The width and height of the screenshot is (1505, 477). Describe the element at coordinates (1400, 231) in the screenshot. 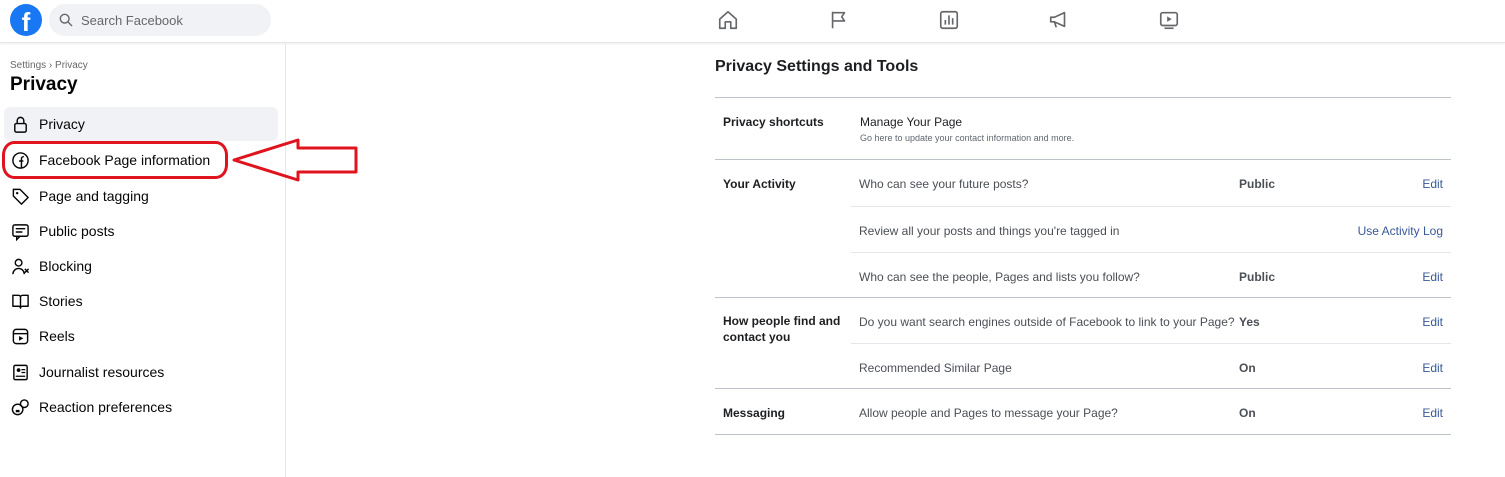

I see `use-activity-log-link: Use Activity Log` at that location.